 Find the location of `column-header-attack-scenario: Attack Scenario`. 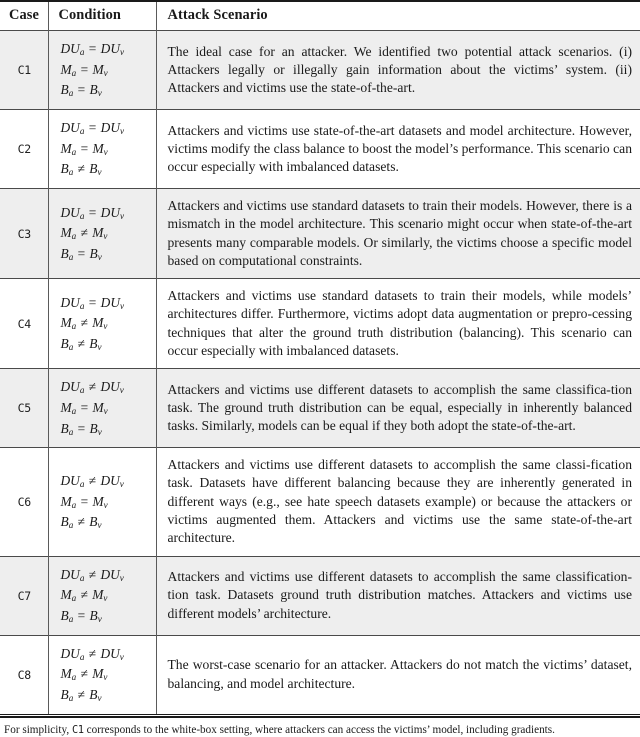

column-header-attack-scenario: Attack Scenario is located at coordinates (398, 16).